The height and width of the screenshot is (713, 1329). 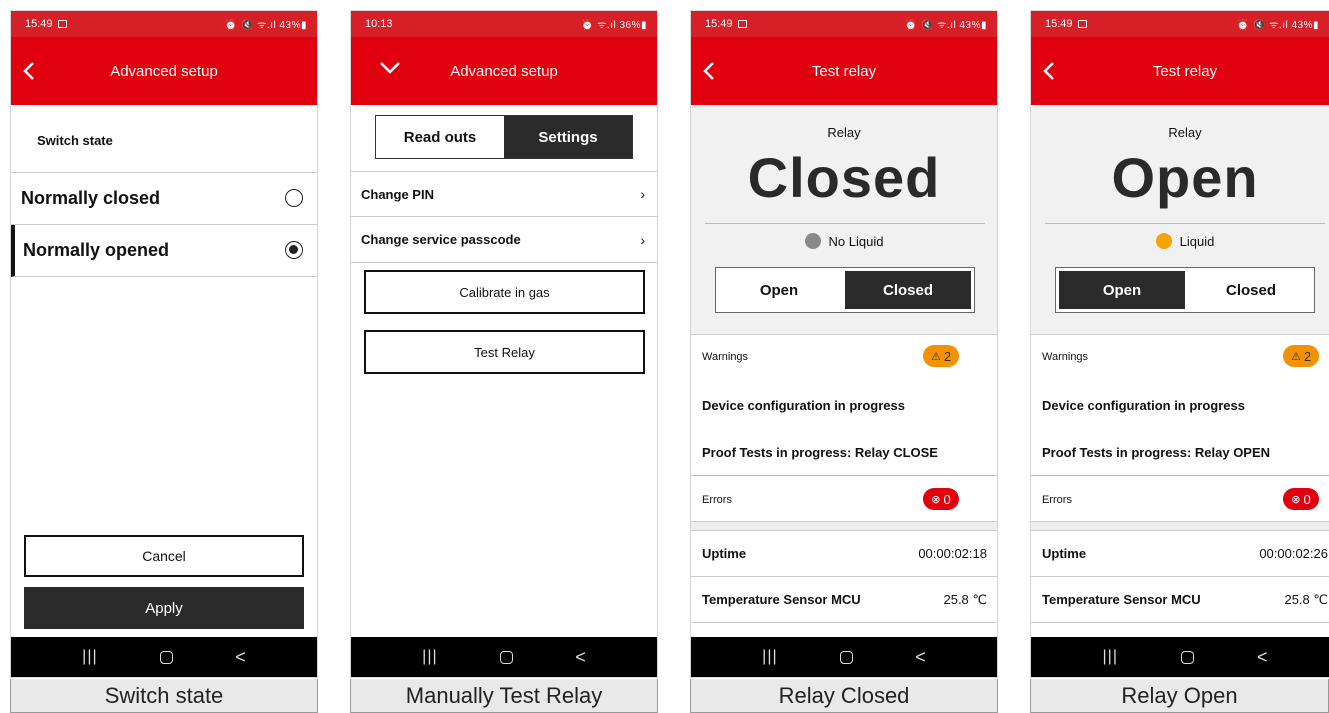 I want to click on liquid-indicator: Liquid, so click(x=1180, y=241).